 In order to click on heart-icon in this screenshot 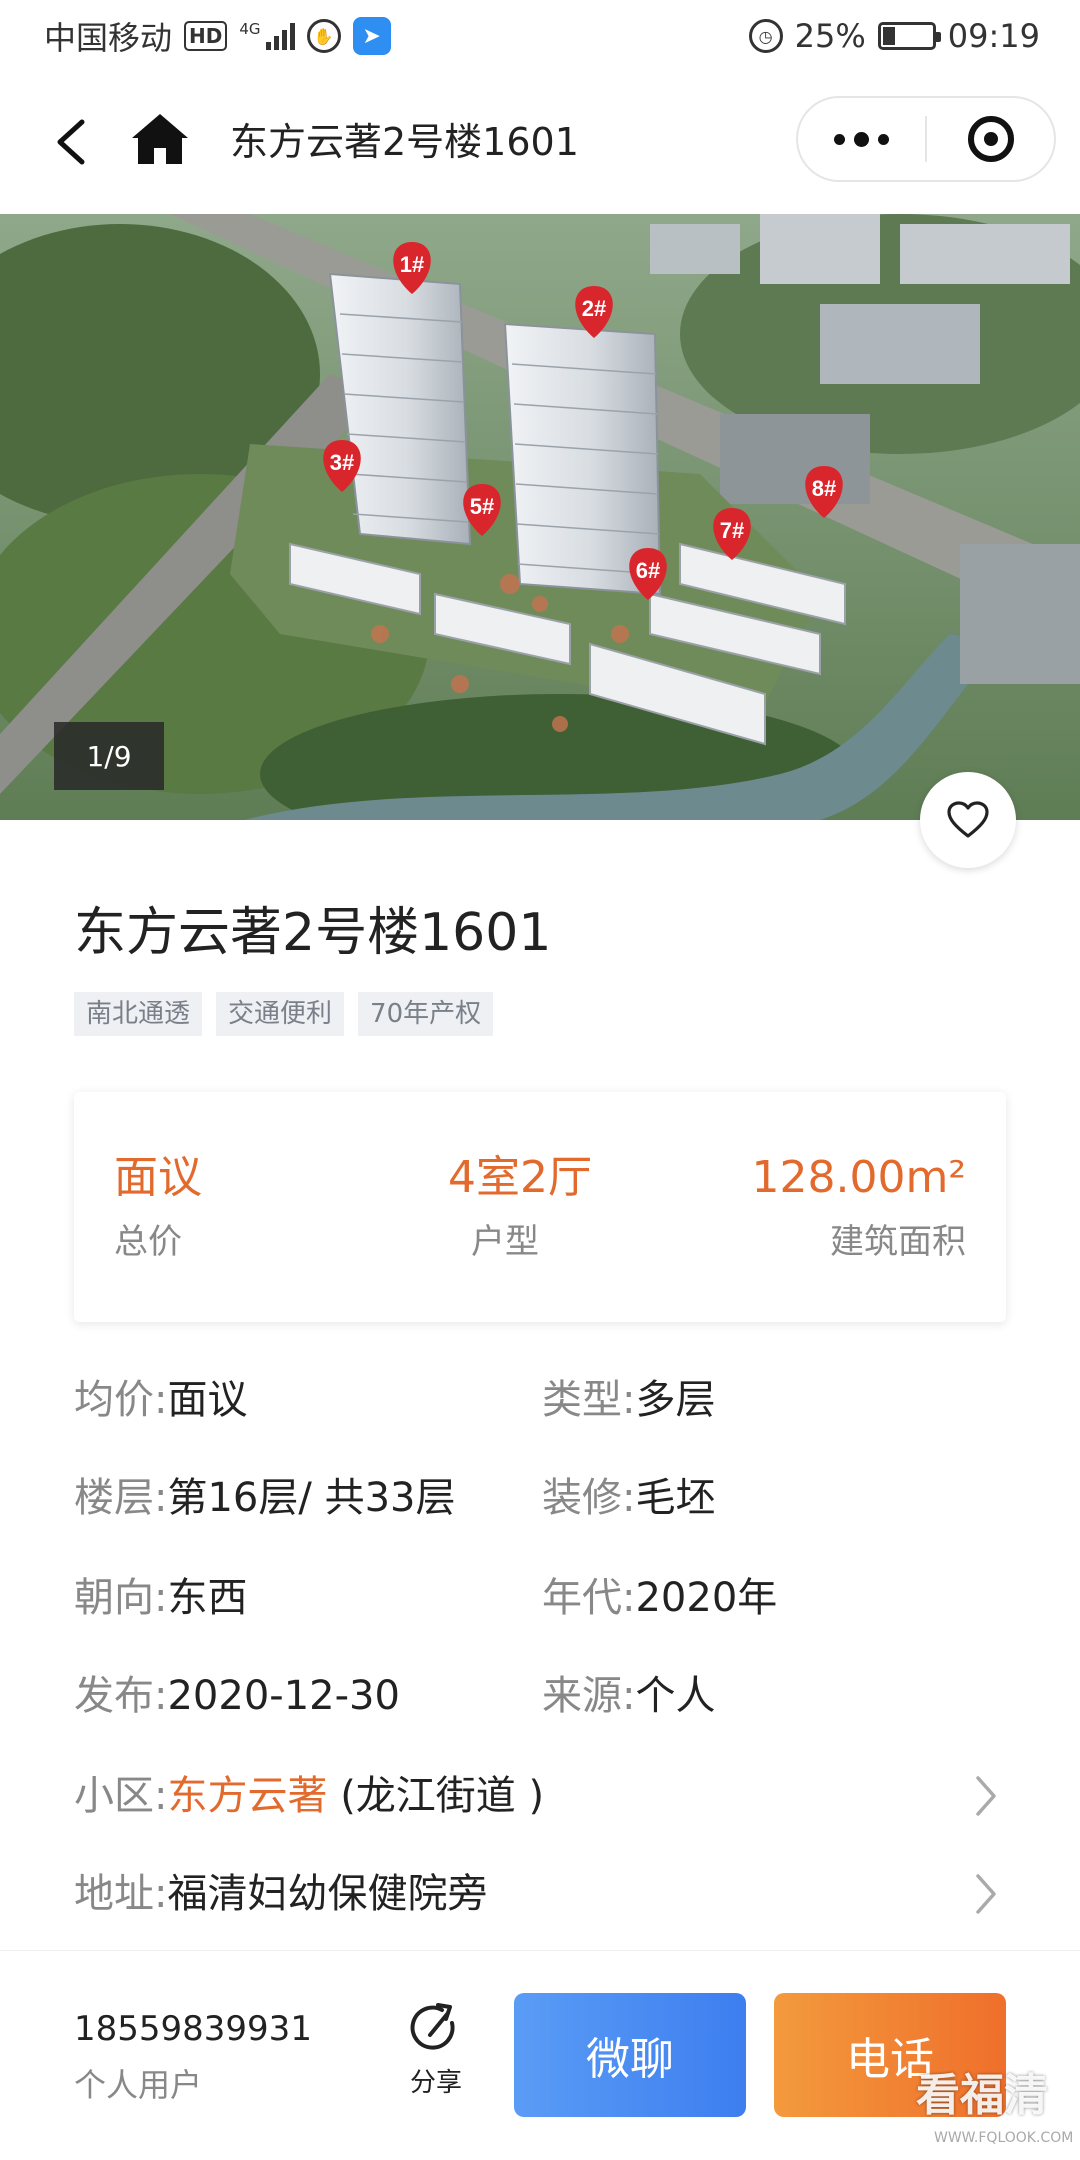, I will do `click(968, 819)`.